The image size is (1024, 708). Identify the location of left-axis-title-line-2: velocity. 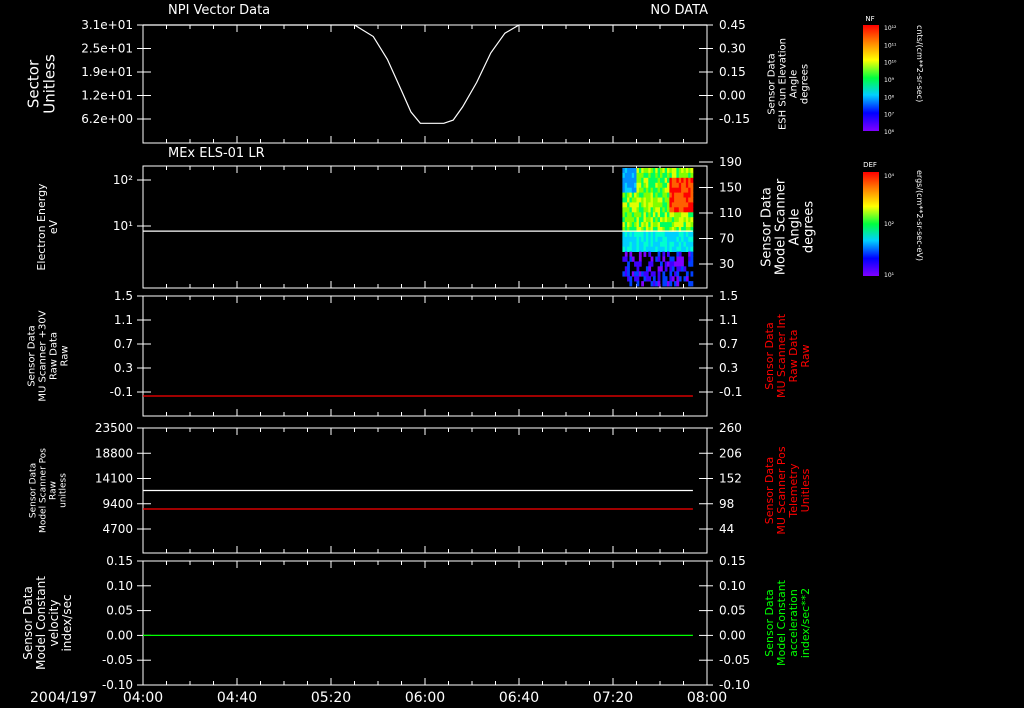
(54, 623).